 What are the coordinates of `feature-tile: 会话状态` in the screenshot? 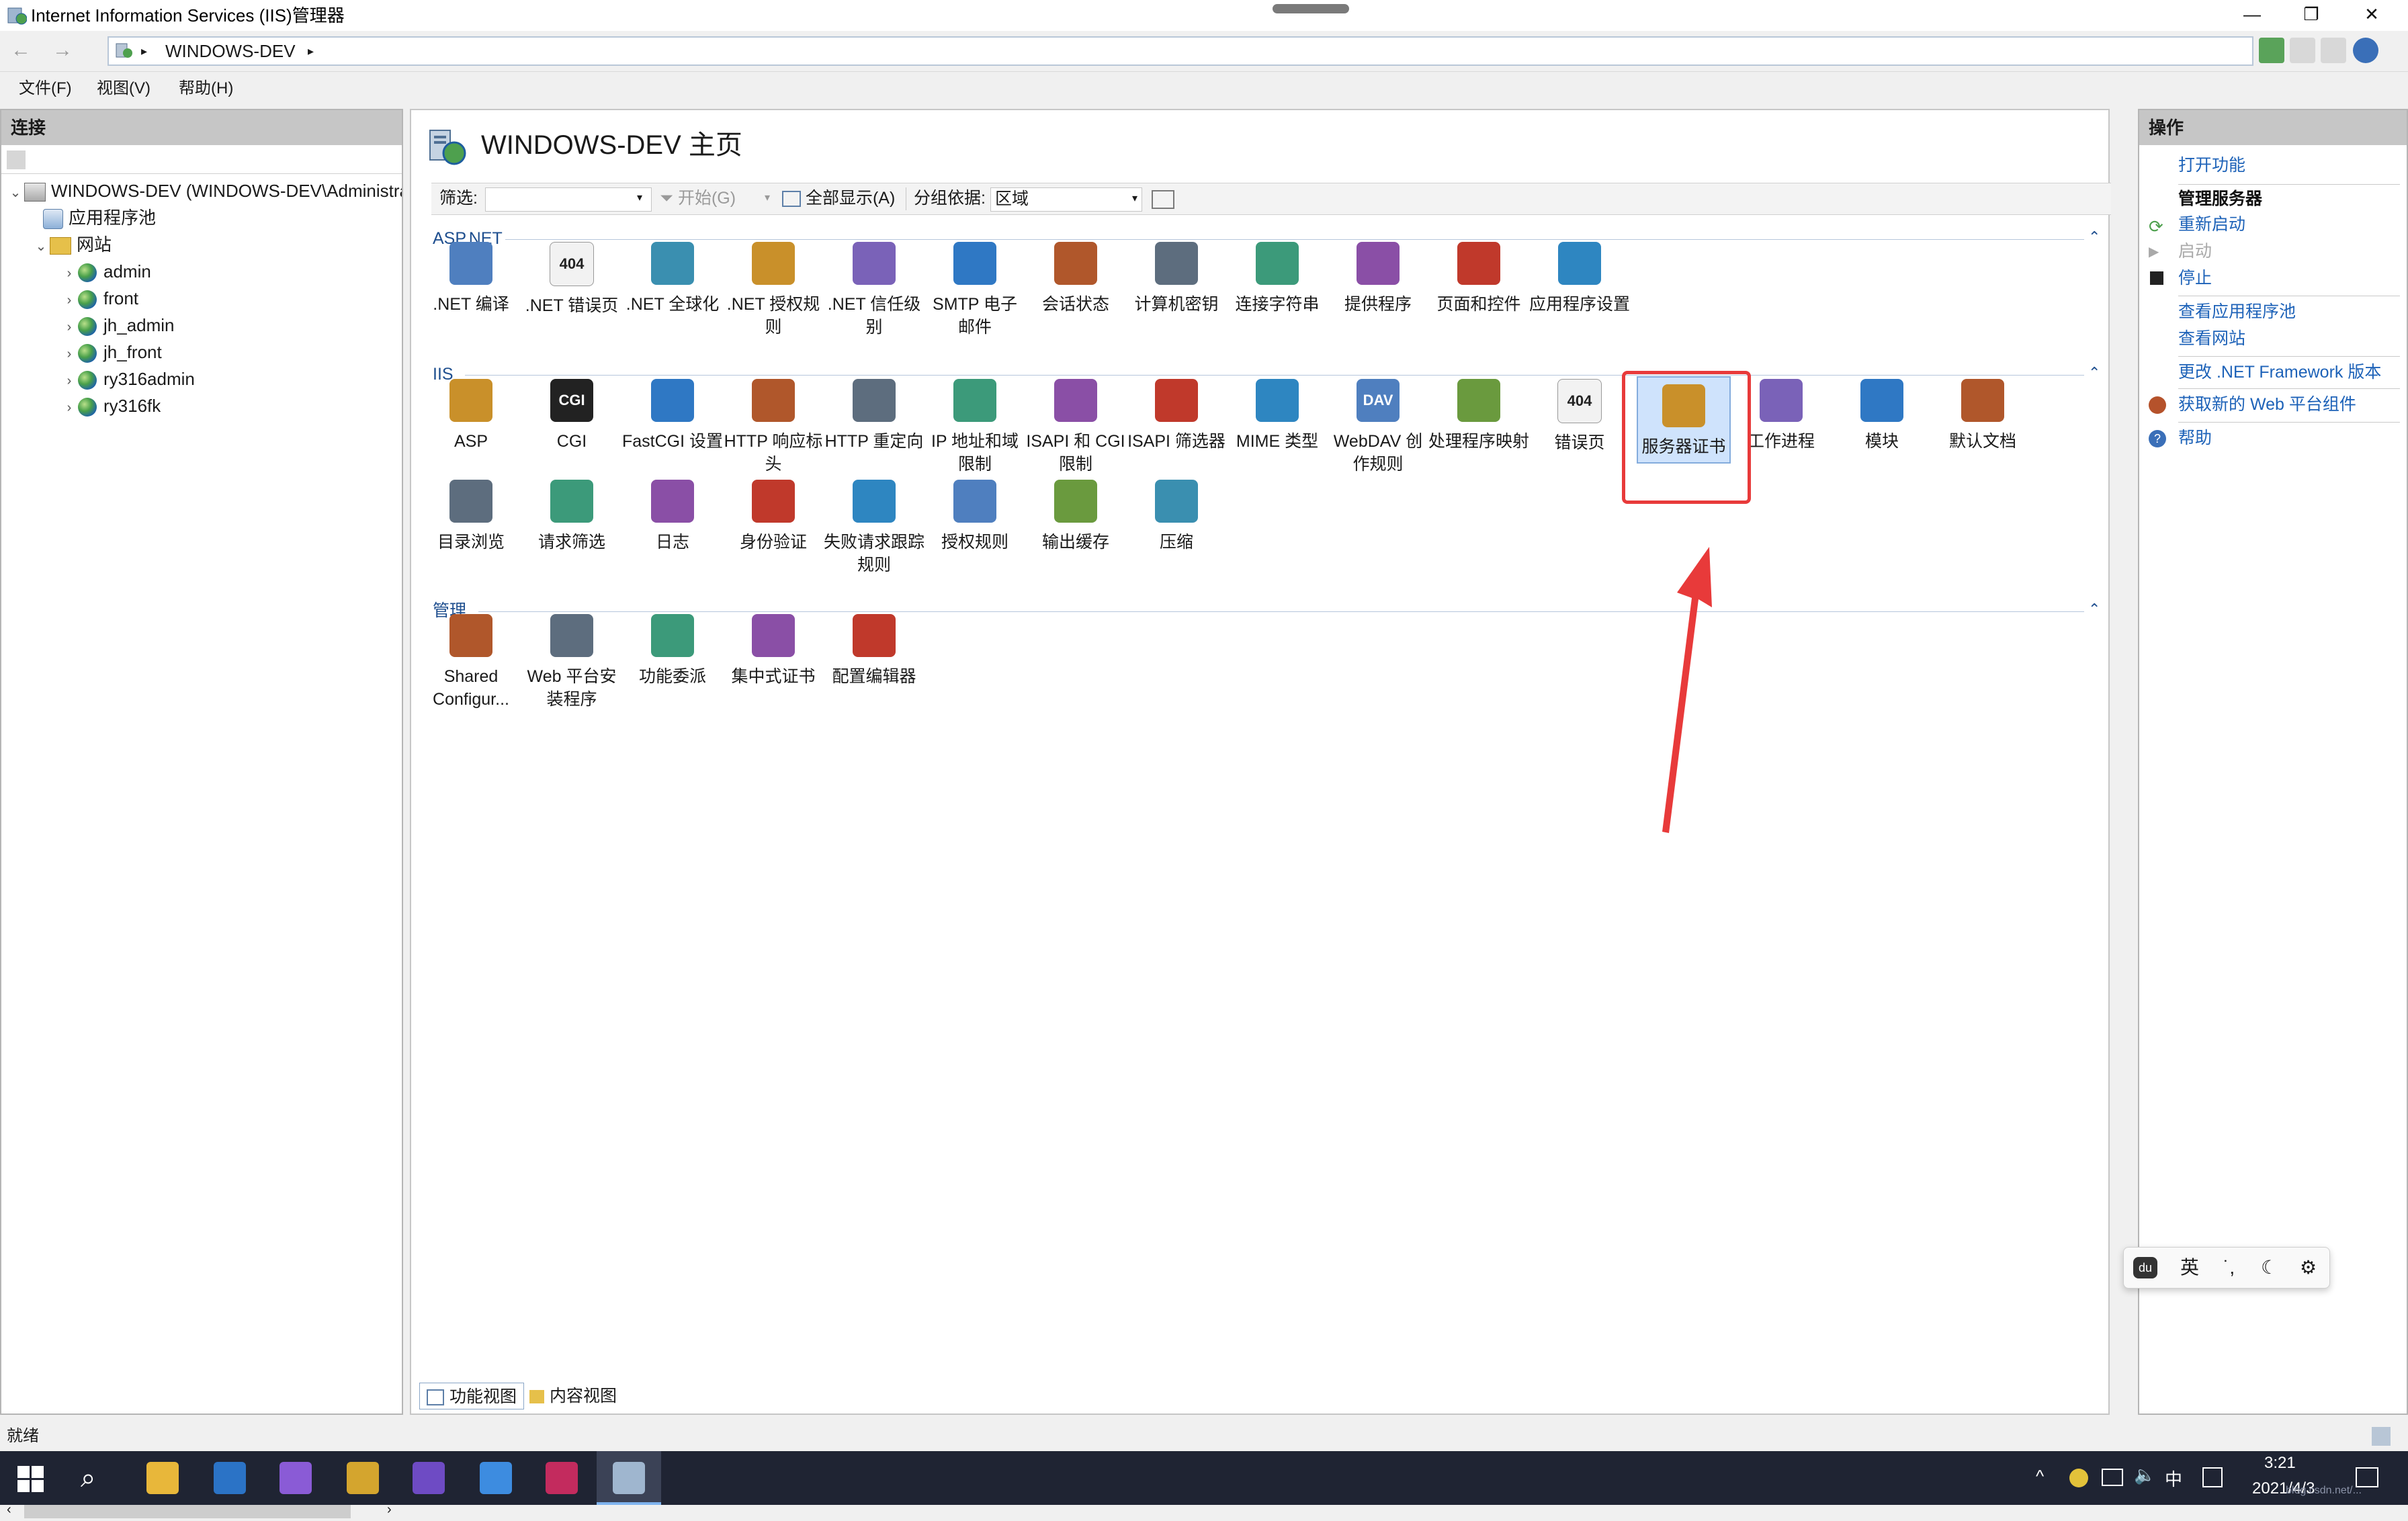 It's located at (1075, 302).